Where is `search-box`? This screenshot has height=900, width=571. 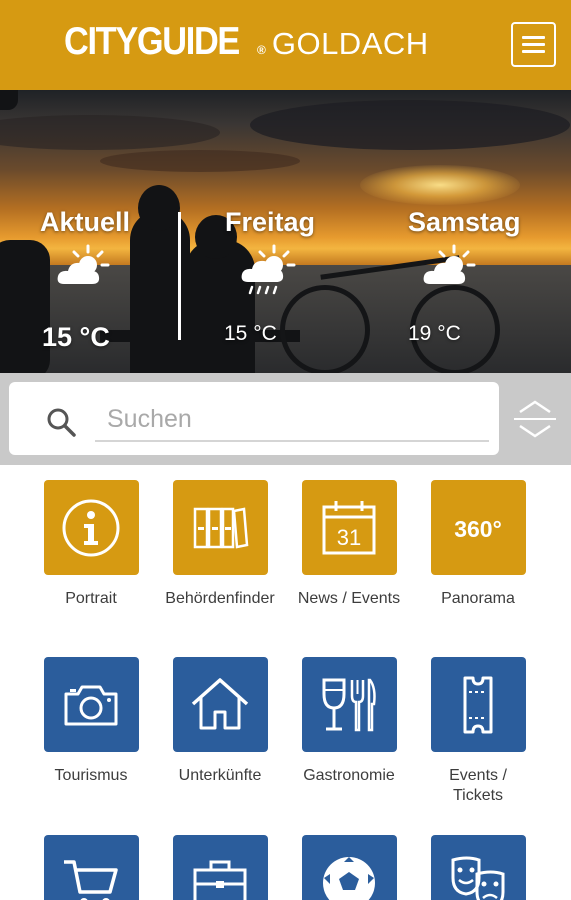 search-box is located at coordinates (254, 418).